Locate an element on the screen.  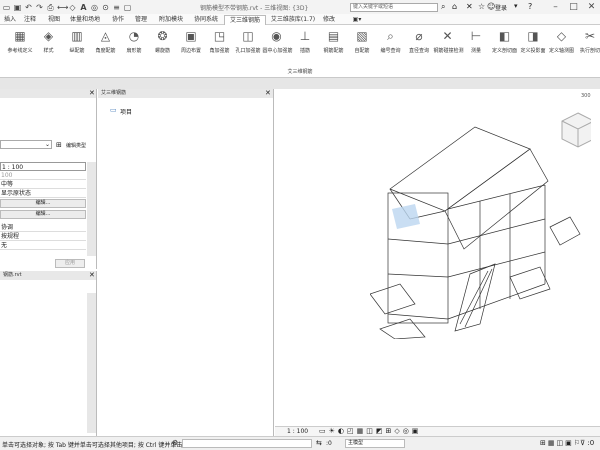
ribbon-button-17: ◧ 定义剖切面 is located at coordinates (505, 44).